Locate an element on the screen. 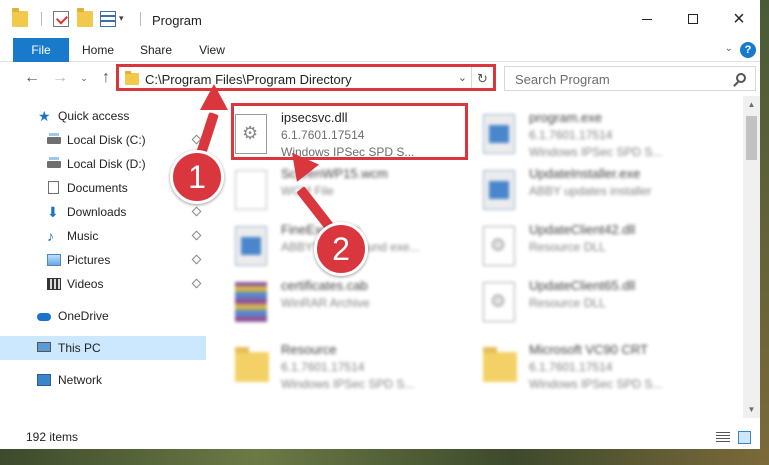 The height and width of the screenshot is (465, 769). file-item-screenwp15: ScreenWP15.wcm WCM File is located at coordinates (345, 190).